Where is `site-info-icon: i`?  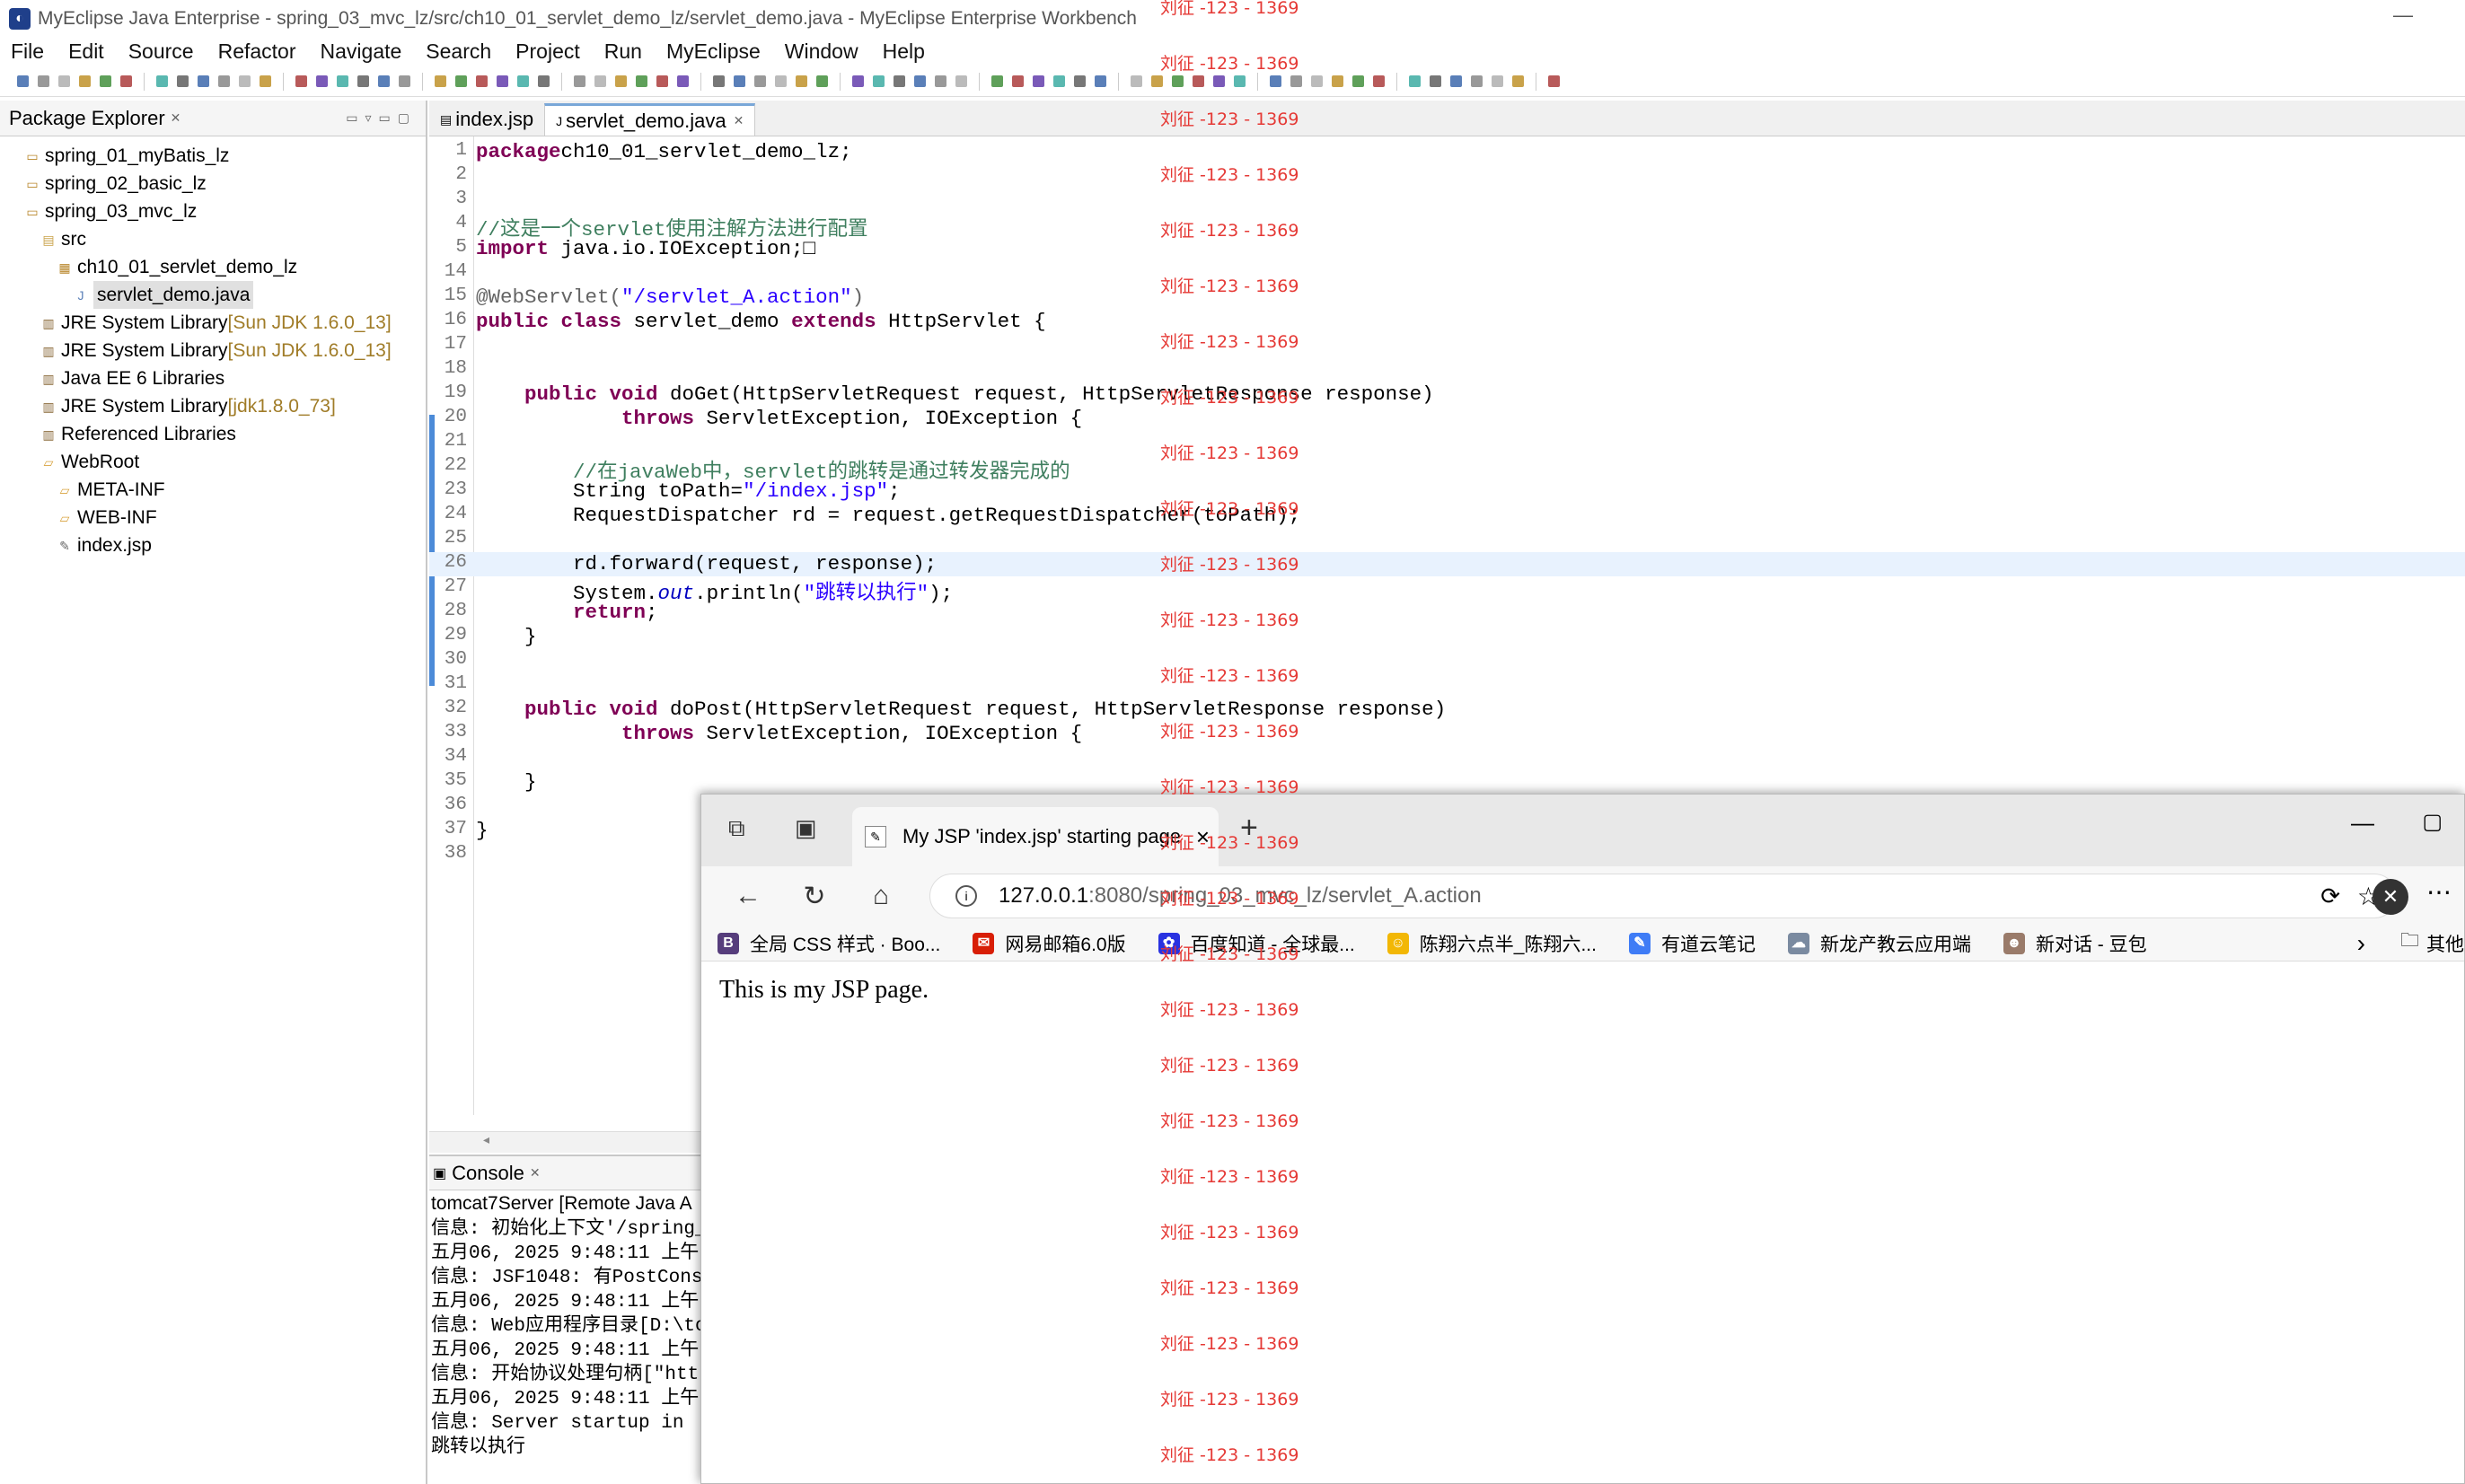 site-info-icon: i is located at coordinates (966, 896).